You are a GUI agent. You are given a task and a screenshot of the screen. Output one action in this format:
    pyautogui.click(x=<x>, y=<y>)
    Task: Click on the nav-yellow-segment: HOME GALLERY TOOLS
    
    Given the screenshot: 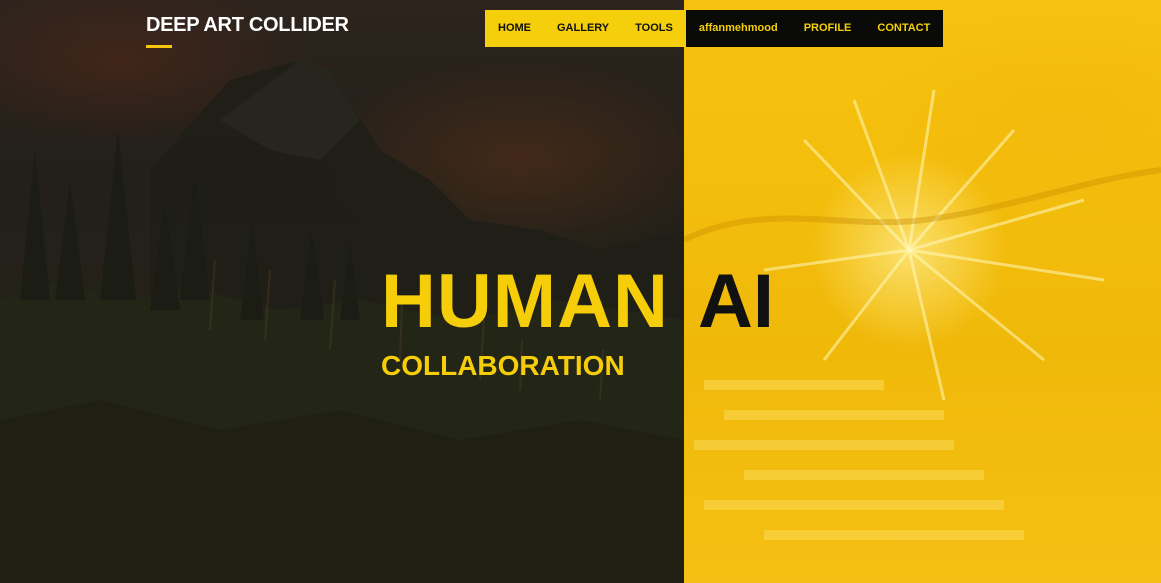 What is the action you would take?
    pyautogui.click(x=585, y=28)
    